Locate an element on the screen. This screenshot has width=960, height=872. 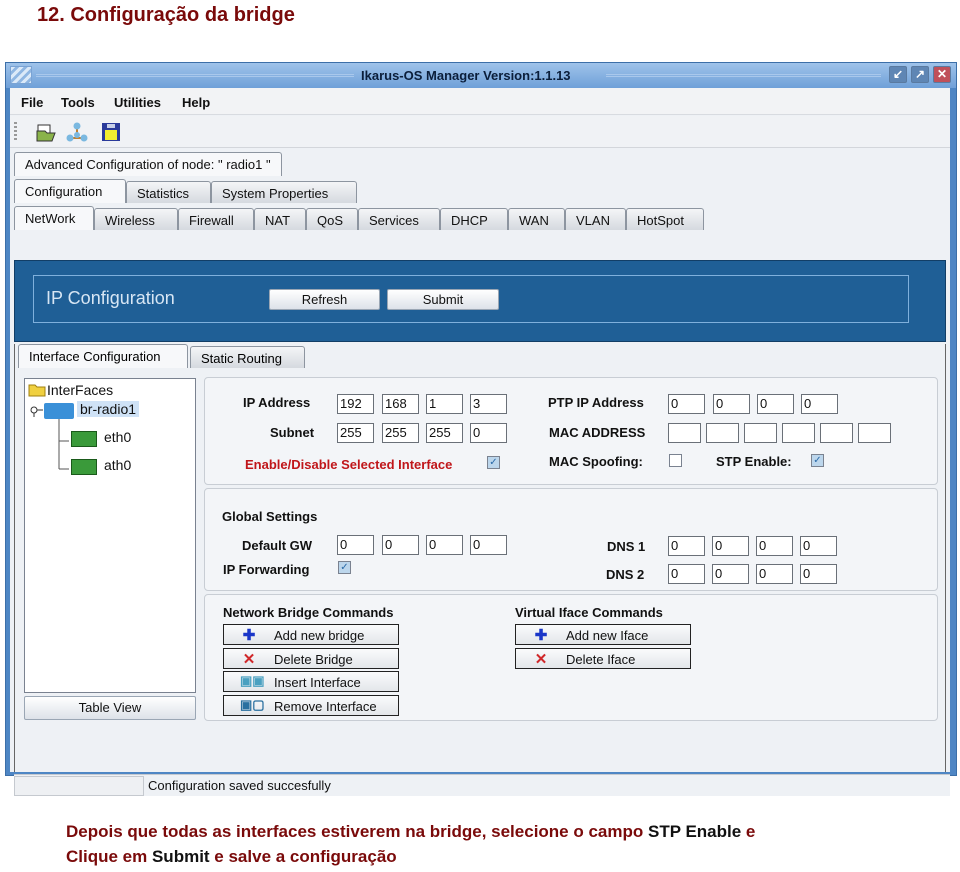
gw-octet-2: 0 is located at coordinates (400, 545).